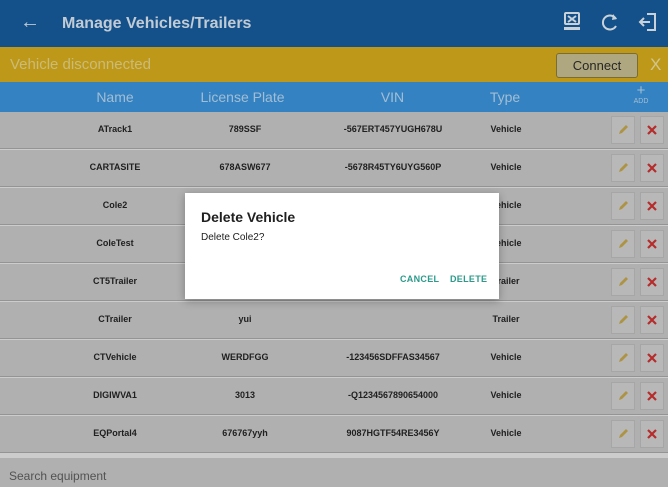 The image size is (668, 487). Describe the element at coordinates (248, 217) in the screenshot. I see `dialog-title: Delete Vehicle` at that location.